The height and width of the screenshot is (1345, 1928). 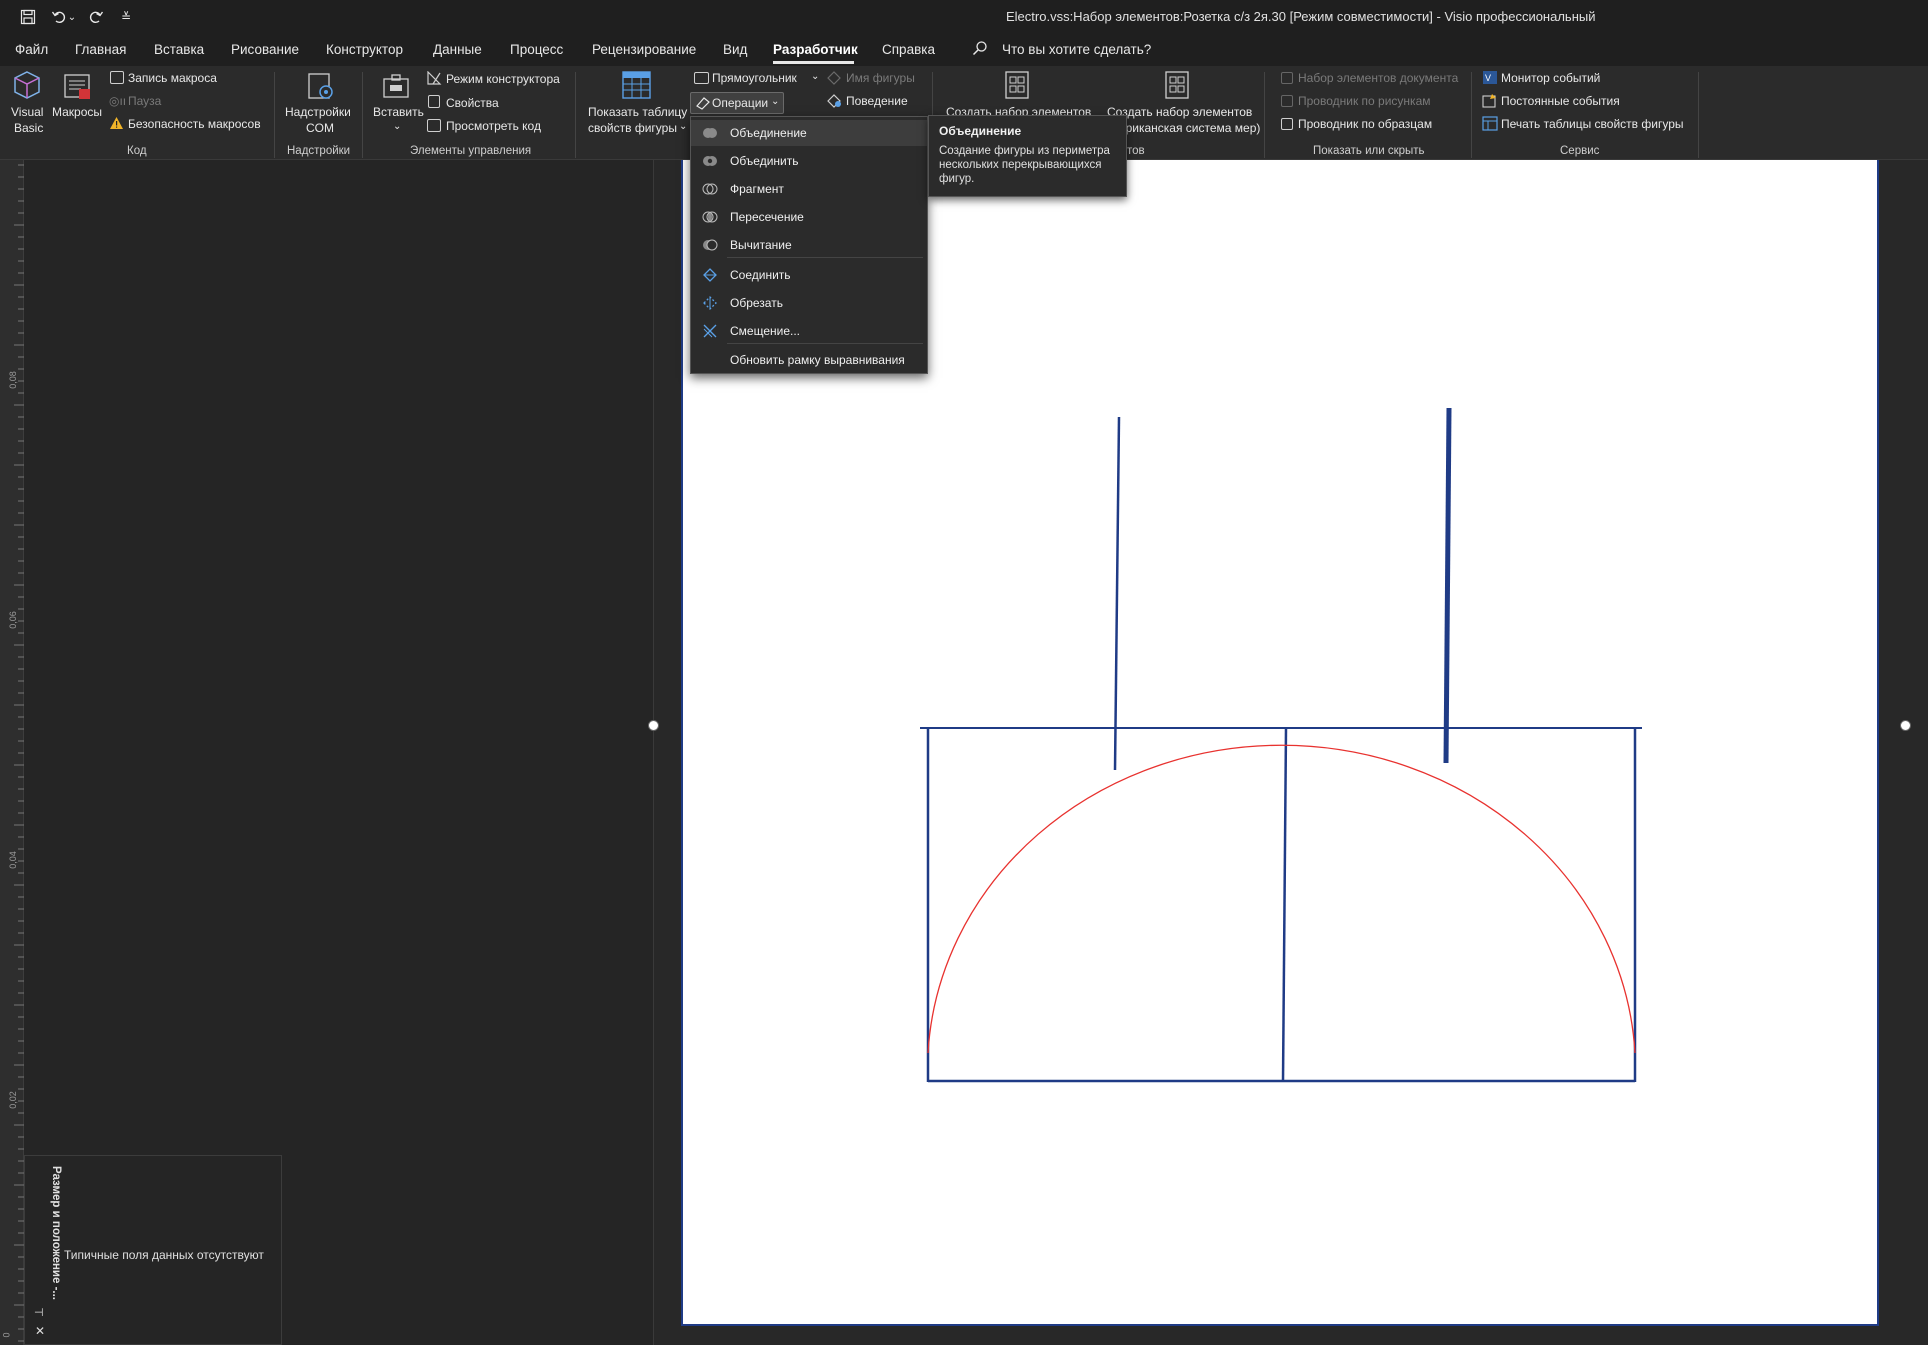 What do you see at coordinates (710, 331) in the screenshot?
I see `offset-icon` at bounding box center [710, 331].